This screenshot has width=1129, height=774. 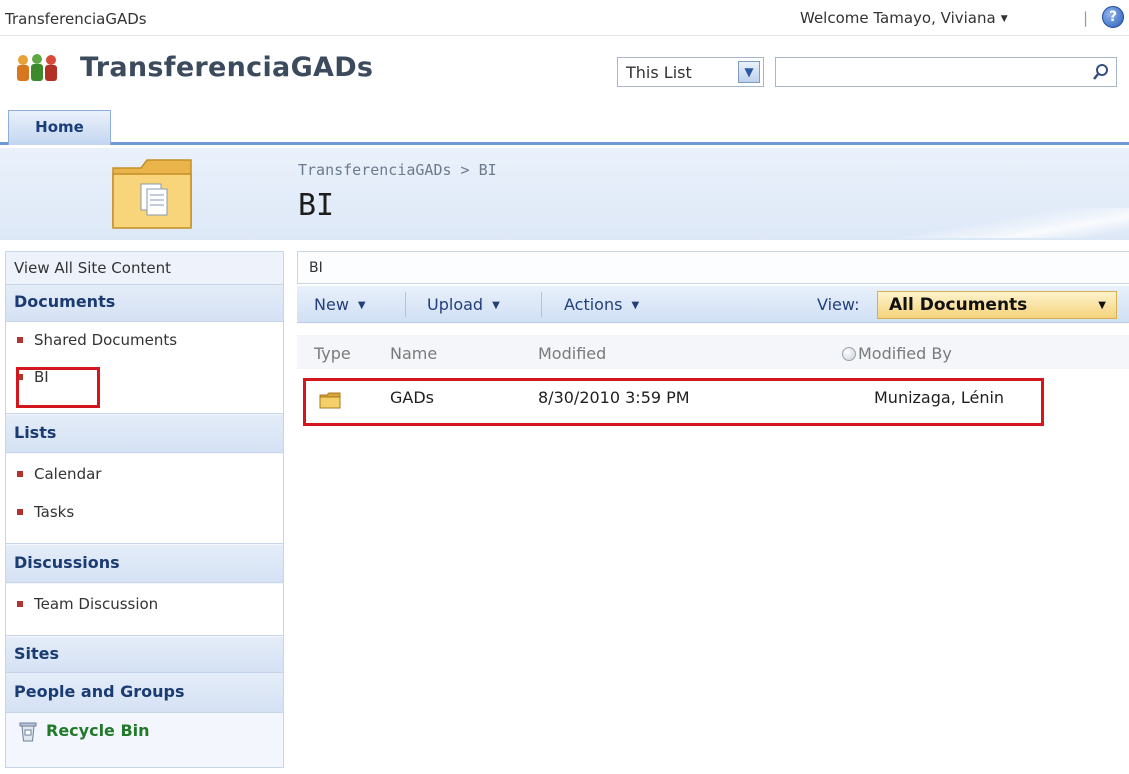 I want to click on actions-menu-button: Actions ▼, so click(x=601, y=304).